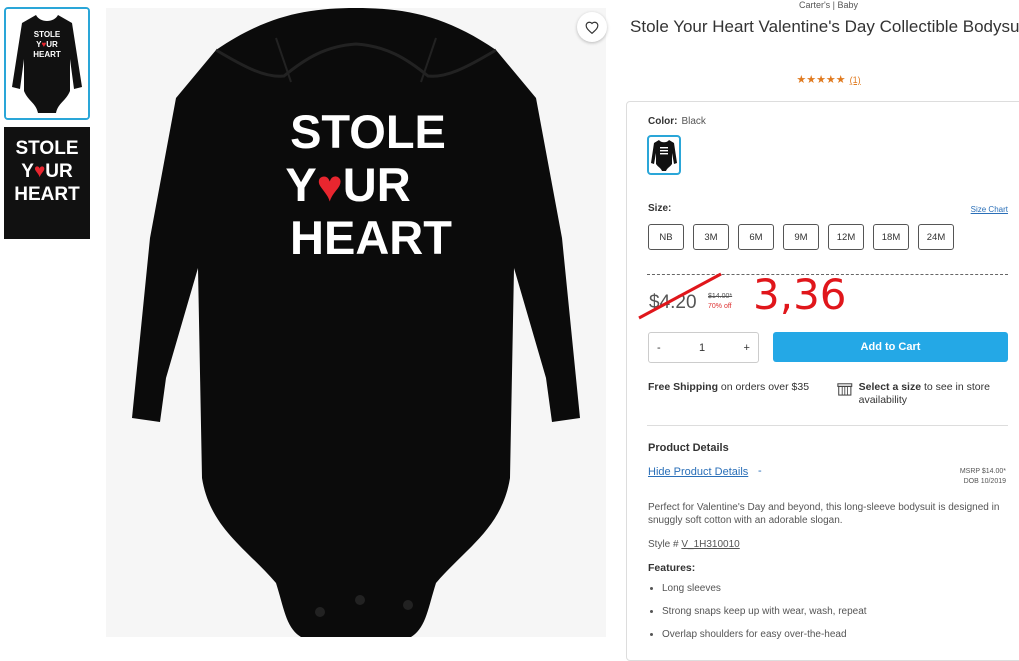 The image size is (1019, 661). I want to click on size-option-nb: NB, so click(666, 237).